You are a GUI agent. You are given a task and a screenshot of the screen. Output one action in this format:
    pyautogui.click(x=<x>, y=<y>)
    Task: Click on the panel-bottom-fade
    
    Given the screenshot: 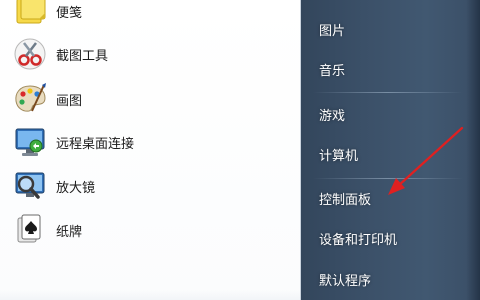 What is the action you would take?
    pyautogui.click(x=150, y=295)
    